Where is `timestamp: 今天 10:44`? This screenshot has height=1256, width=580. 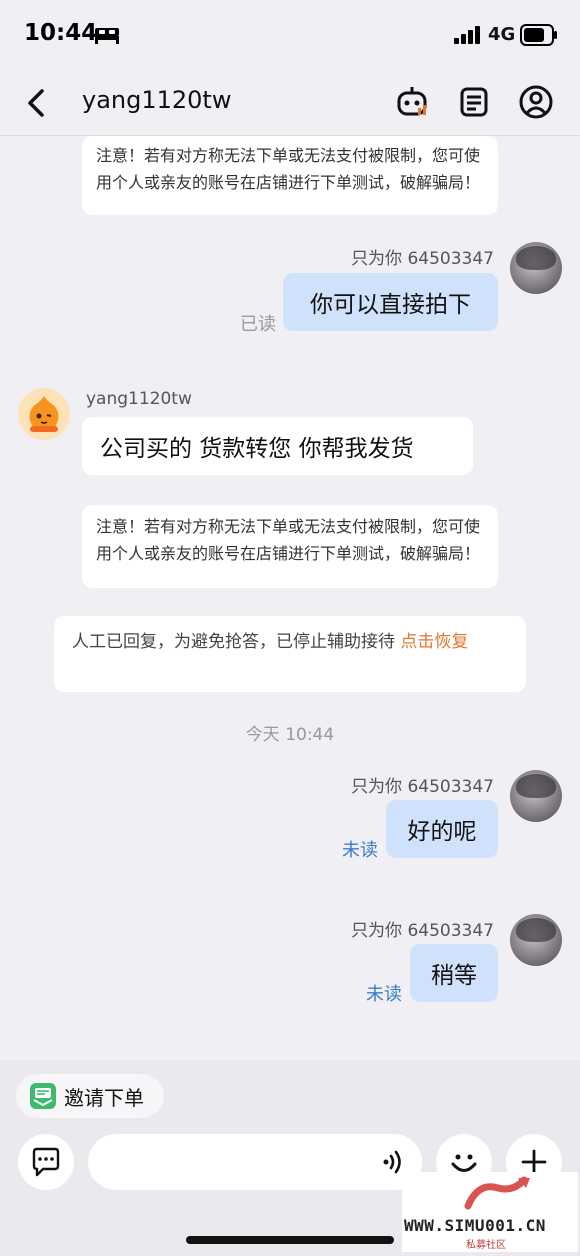
timestamp: 今天 10:44 is located at coordinates (290, 735).